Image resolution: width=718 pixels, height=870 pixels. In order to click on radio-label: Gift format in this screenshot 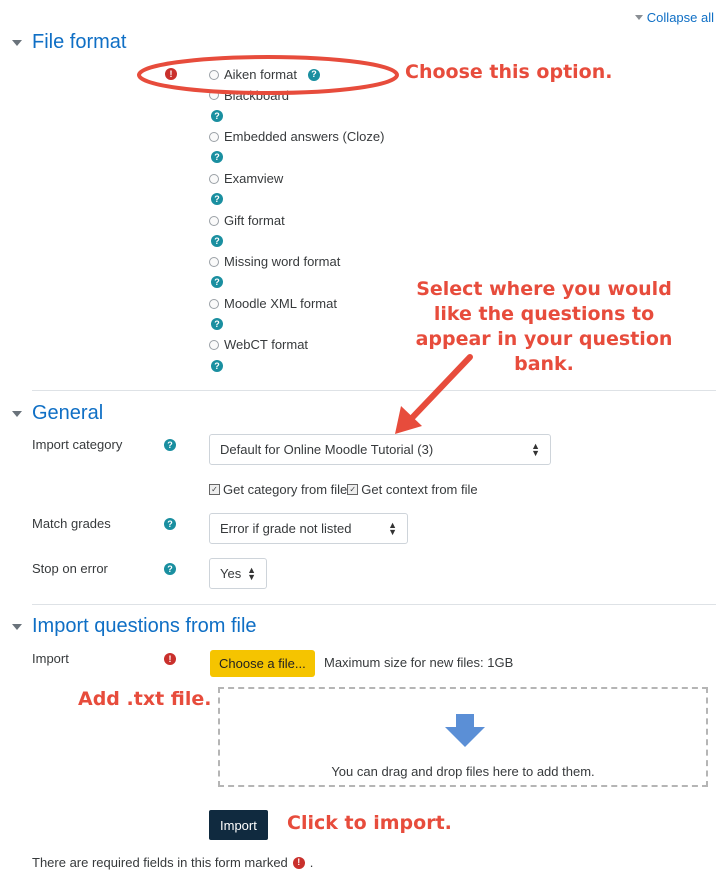, I will do `click(254, 220)`.